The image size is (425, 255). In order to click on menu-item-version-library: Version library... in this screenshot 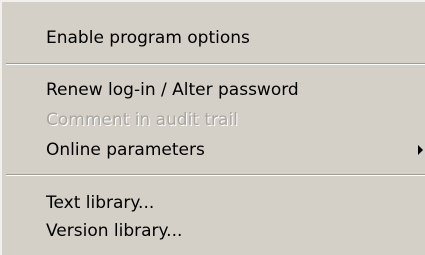, I will do `click(213, 231)`.